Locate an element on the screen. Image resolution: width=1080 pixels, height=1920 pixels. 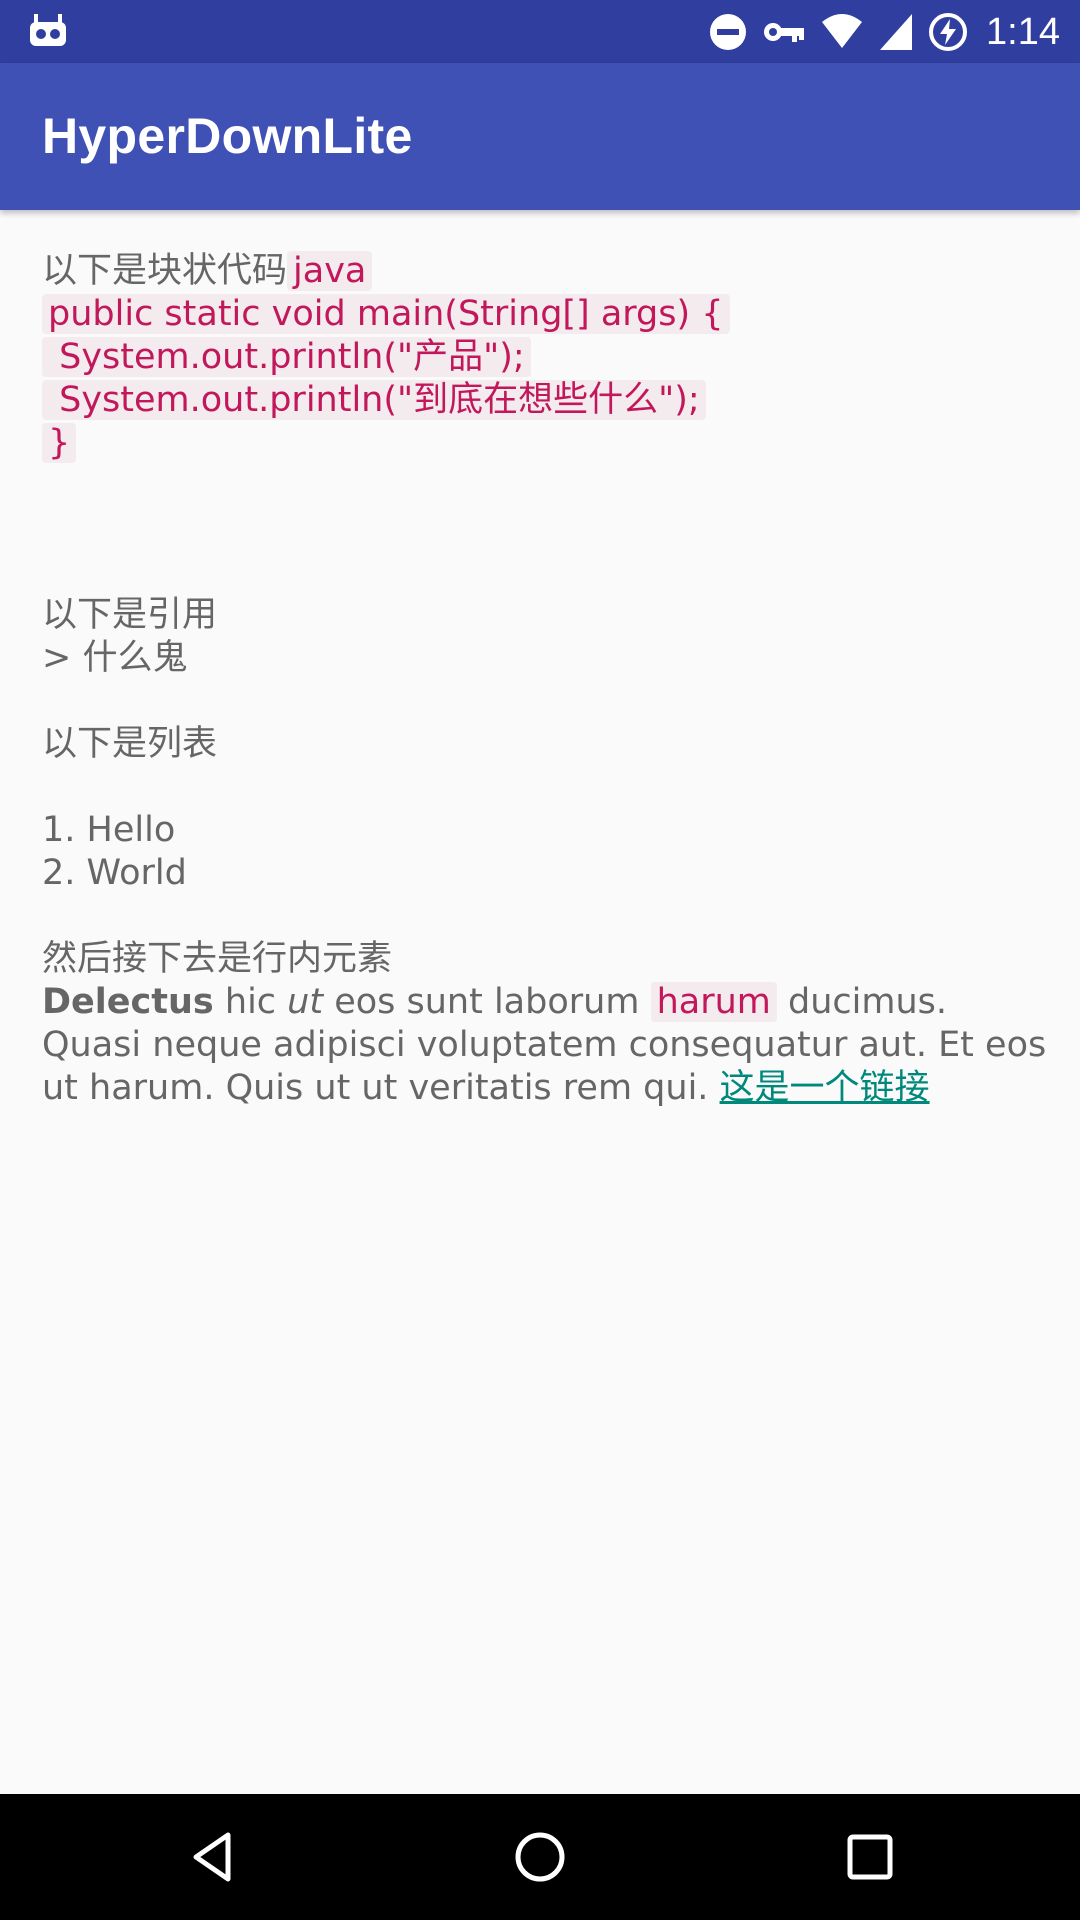
home-icon is located at coordinates (540, 1857).